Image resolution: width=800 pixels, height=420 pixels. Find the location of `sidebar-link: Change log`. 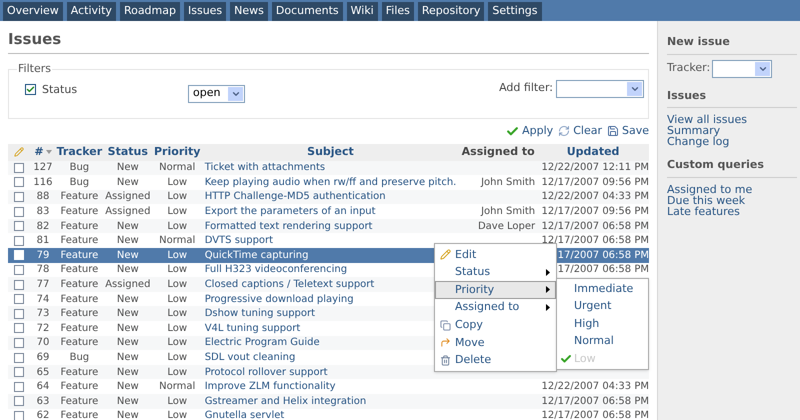

sidebar-link: Change log is located at coordinates (698, 141).